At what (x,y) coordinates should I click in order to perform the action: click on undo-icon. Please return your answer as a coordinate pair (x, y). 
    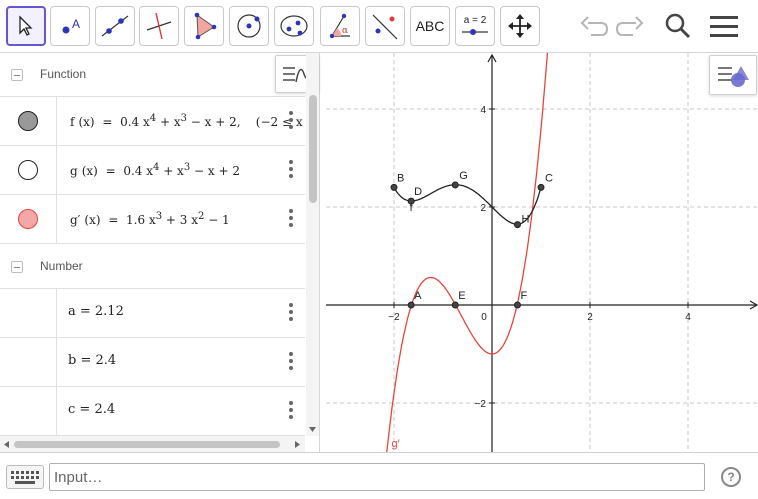
    Looking at the image, I should click on (594, 26).